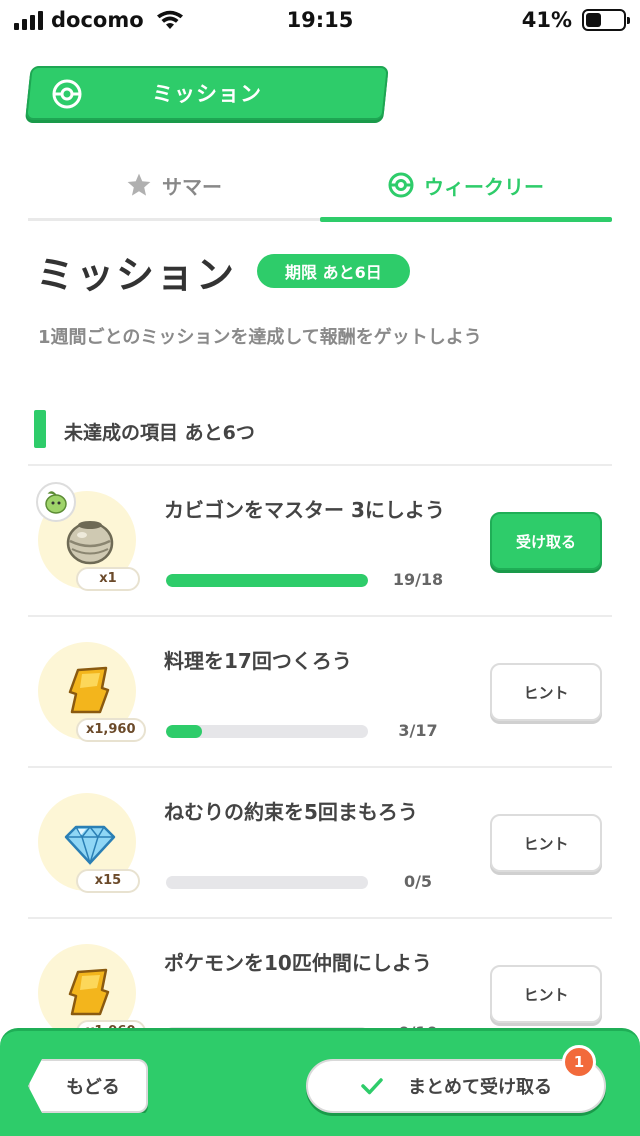 This screenshot has height=1136, width=640. I want to click on tab-bar: サマー ウィークリー, so click(320, 187).